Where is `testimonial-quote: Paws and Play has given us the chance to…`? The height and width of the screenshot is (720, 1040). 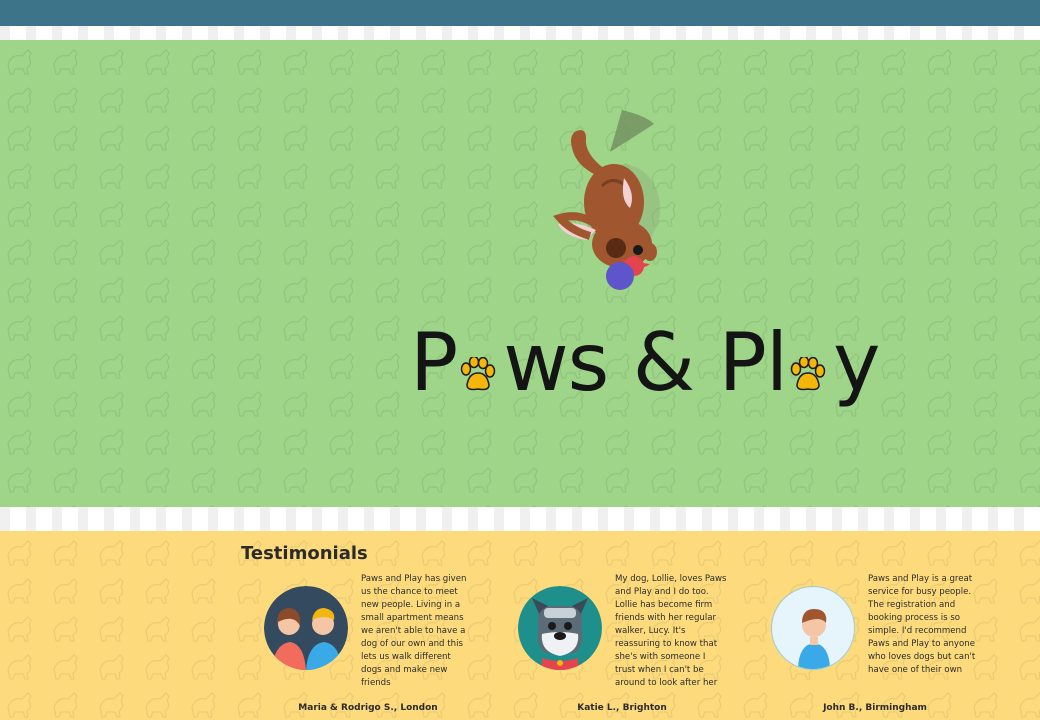 testimonial-quote: Paws and Play has given us the chance to… is located at coordinates (414, 631).